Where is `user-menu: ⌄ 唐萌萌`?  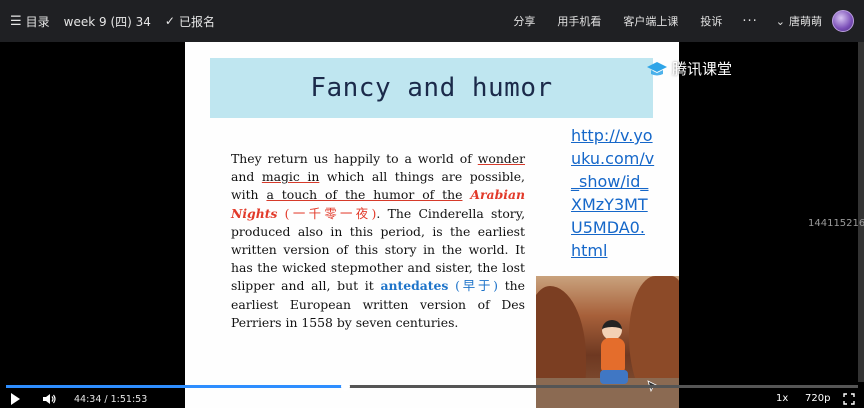
user-menu: ⌄ 唐萌萌 is located at coordinates (815, 21).